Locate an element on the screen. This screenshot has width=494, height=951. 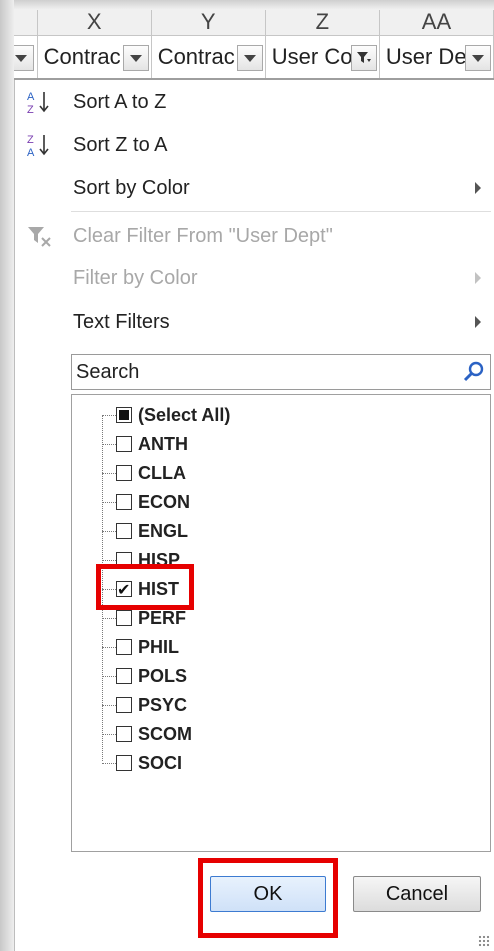
search-icon is located at coordinates (474, 372).